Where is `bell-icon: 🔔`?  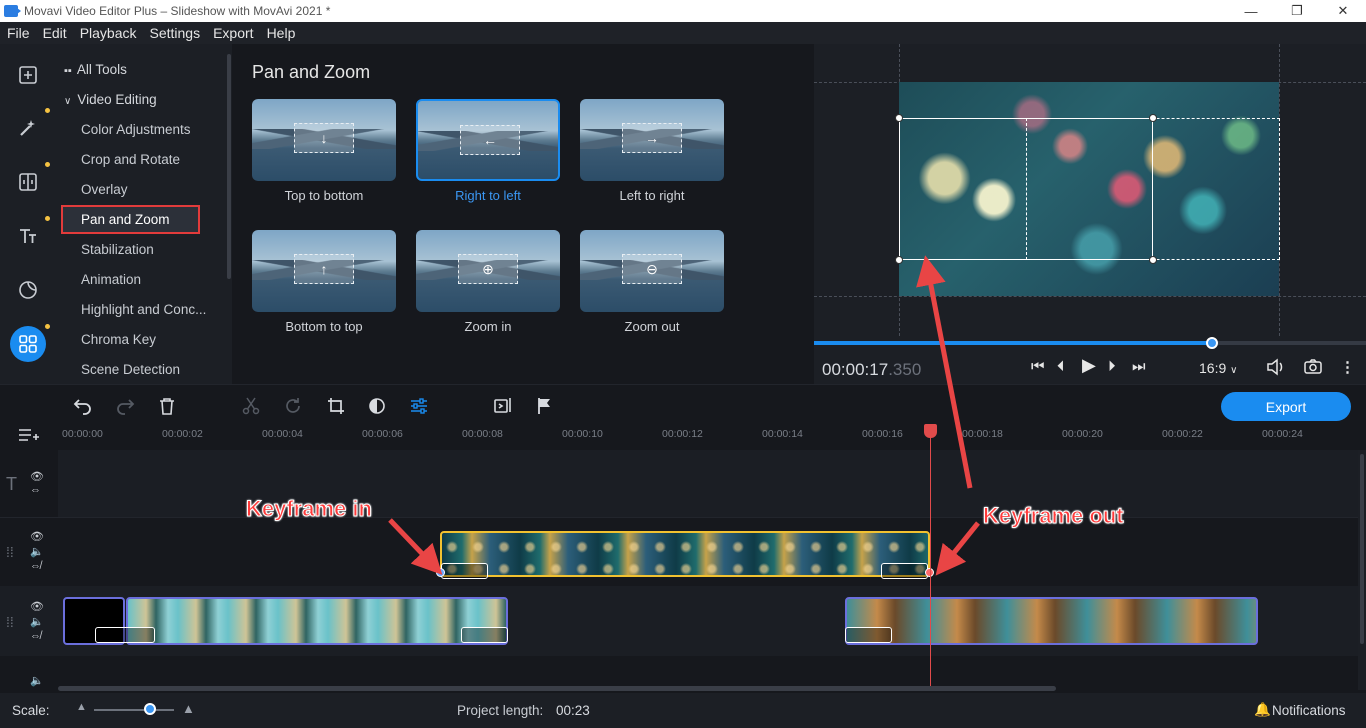 bell-icon: 🔔 is located at coordinates (1262, 710).